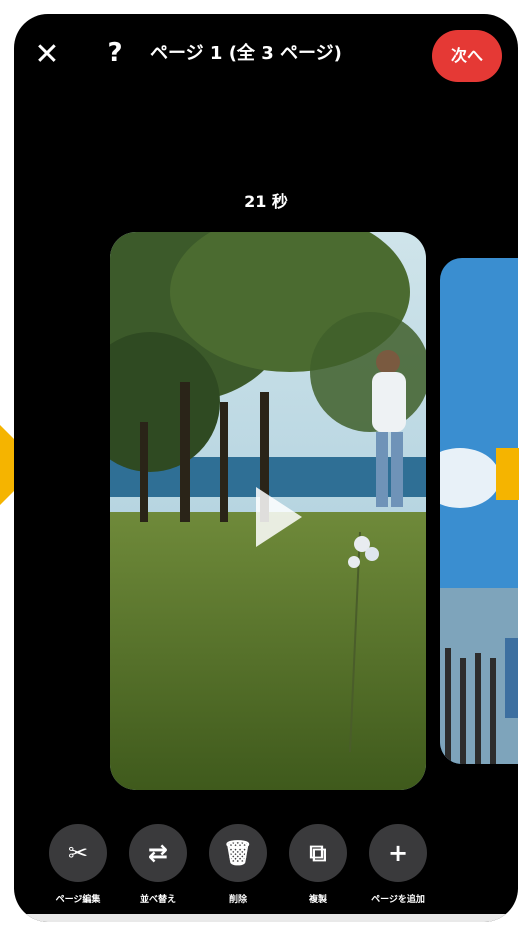 The image size is (519, 925). What do you see at coordinates (317, 900) in the screenshot?
I see `tool-label: 複製` at bounding box center [317, 900].